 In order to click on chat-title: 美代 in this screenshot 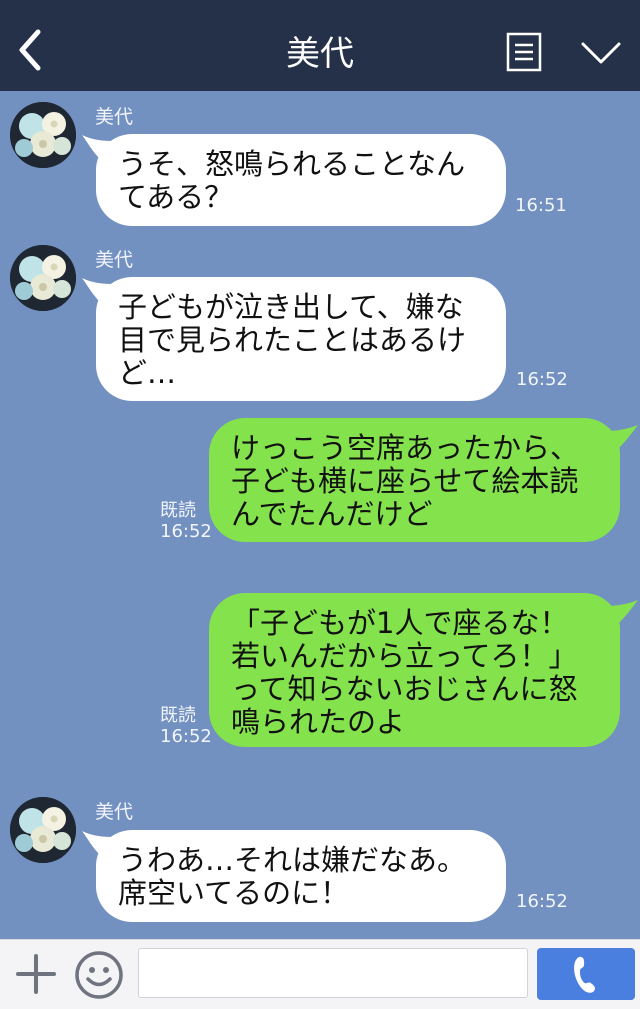, I will do `click(320, 54)`.